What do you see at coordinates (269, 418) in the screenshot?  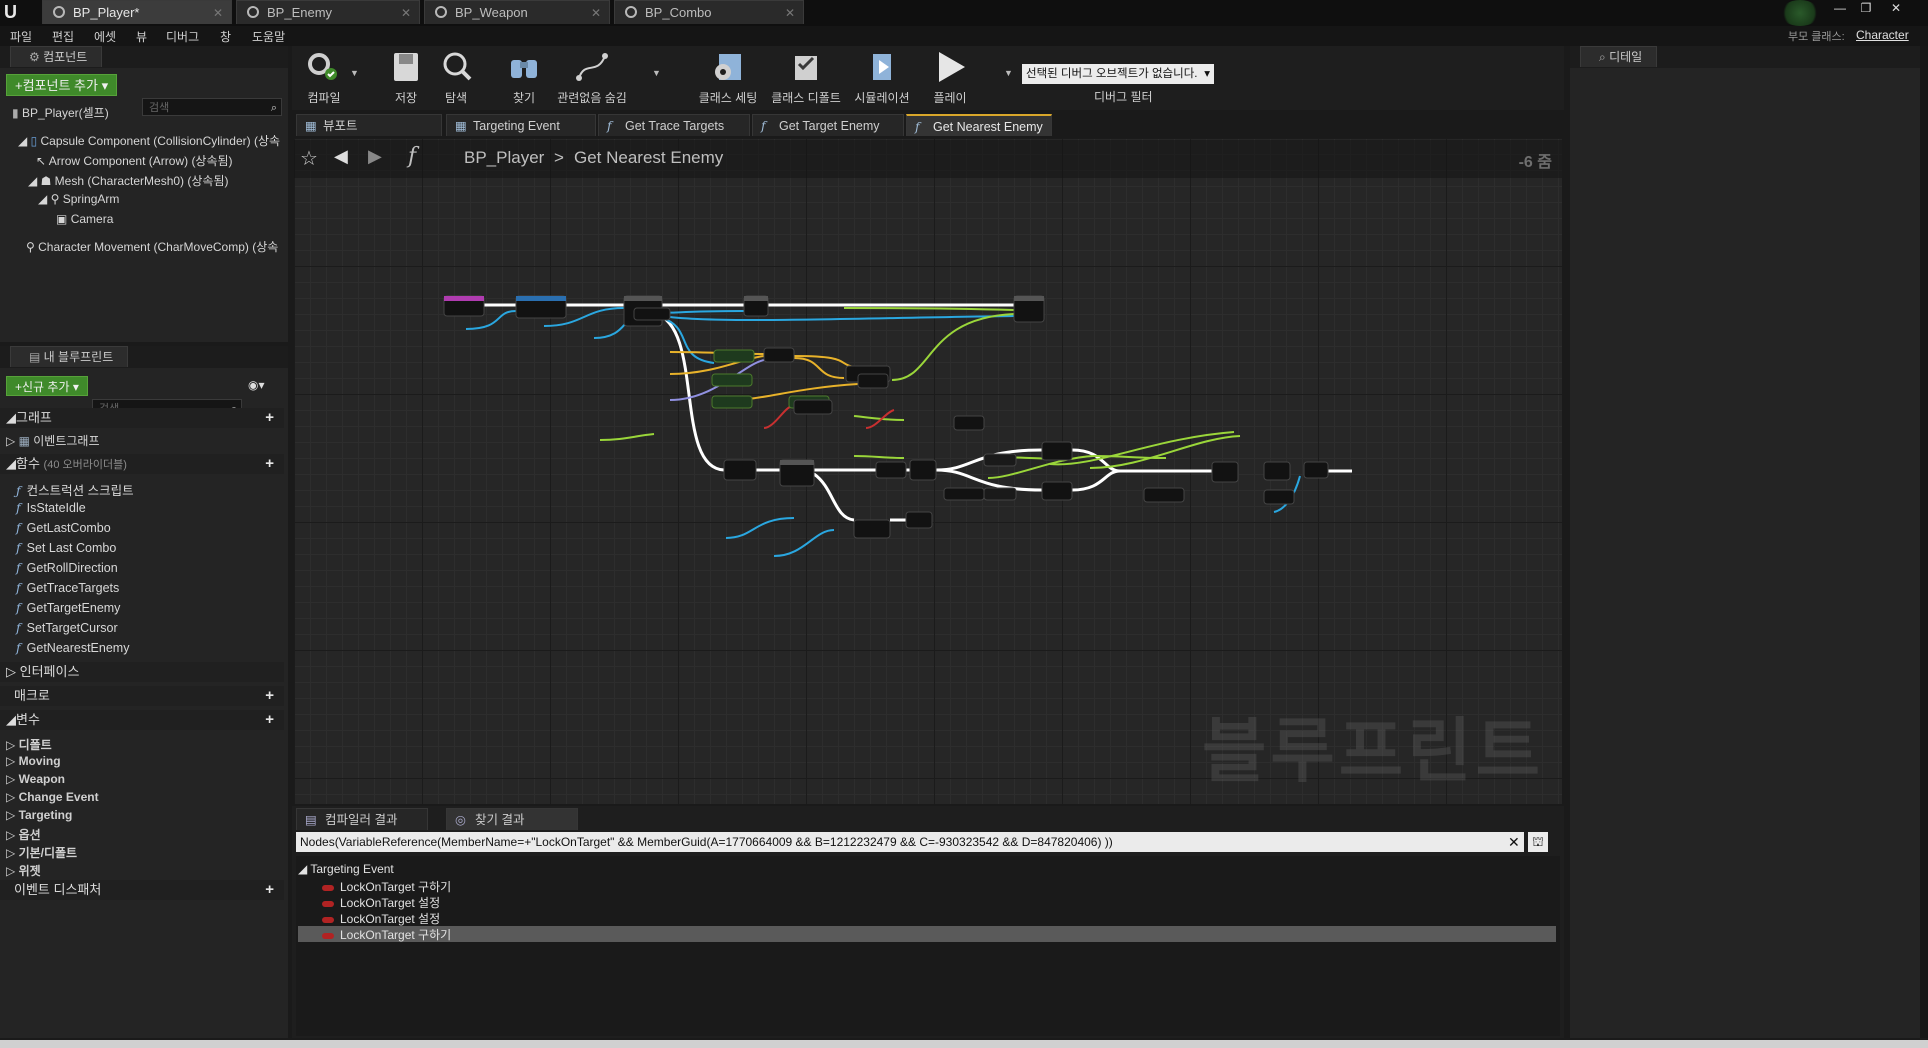 I see `add-graph-icon: +` at bounding box center [269, 418].